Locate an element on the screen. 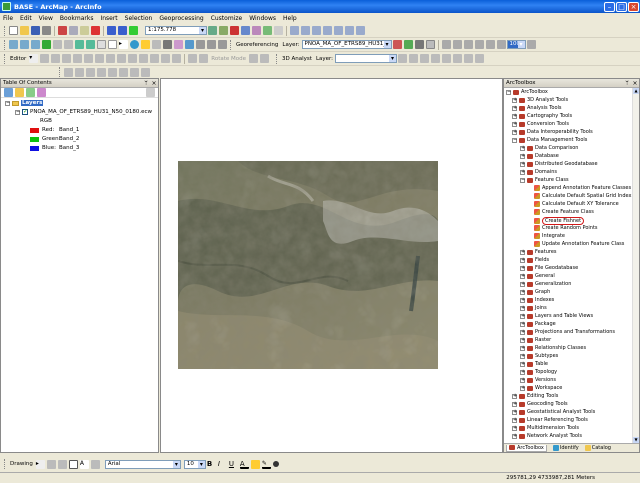 The height and width of the screenshot is (483, 640). fixed-zoom-in-icon is located at coordinates (57, 44).